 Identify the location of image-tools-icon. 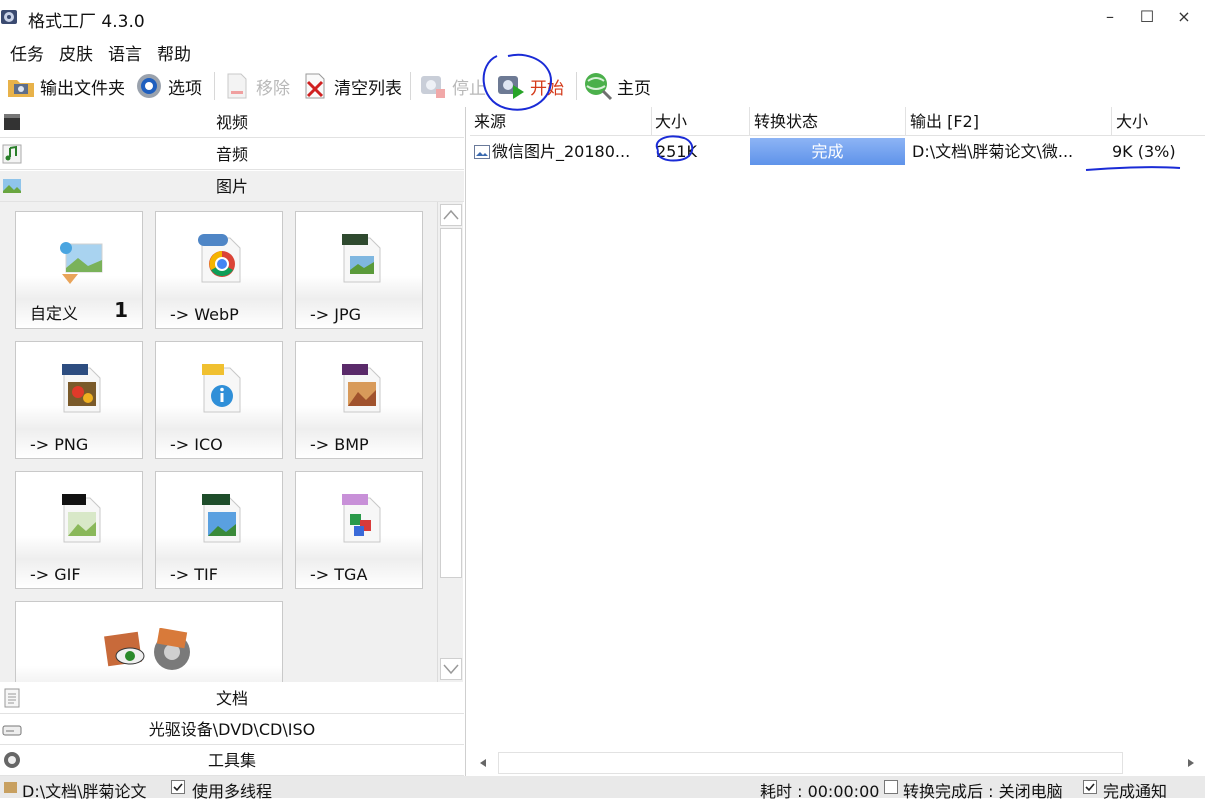
(147, 649).